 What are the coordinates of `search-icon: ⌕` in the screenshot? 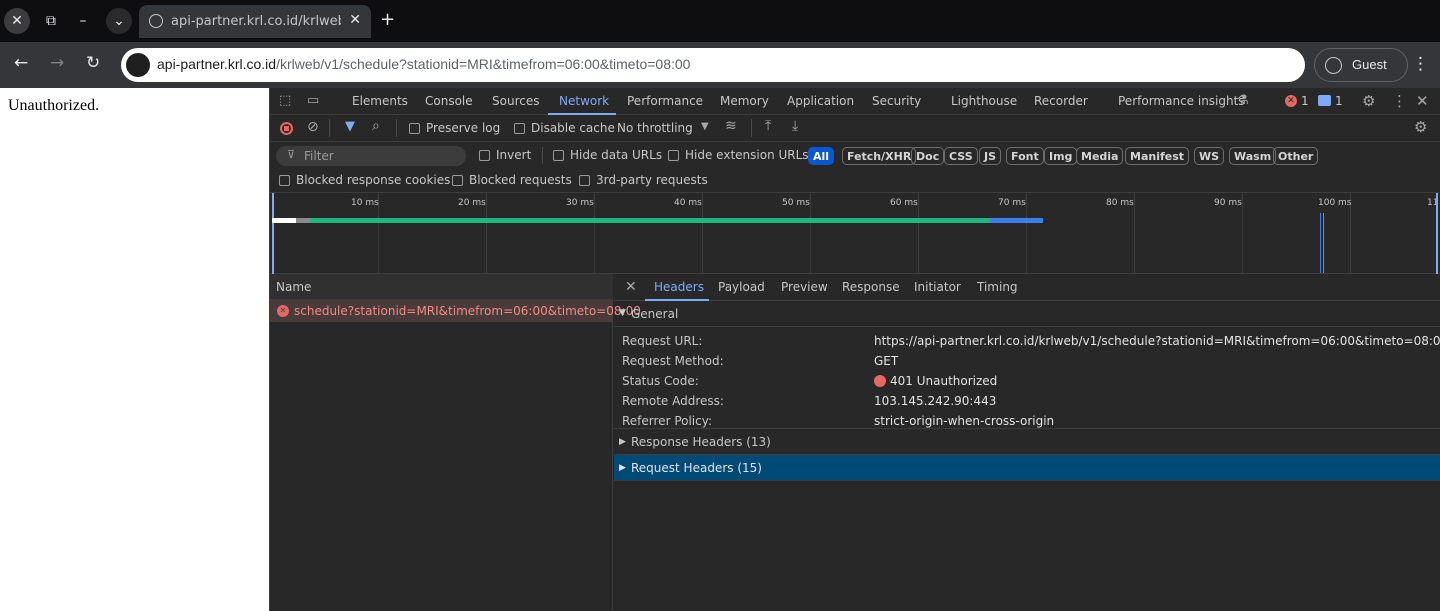 It's located at (376, 126).